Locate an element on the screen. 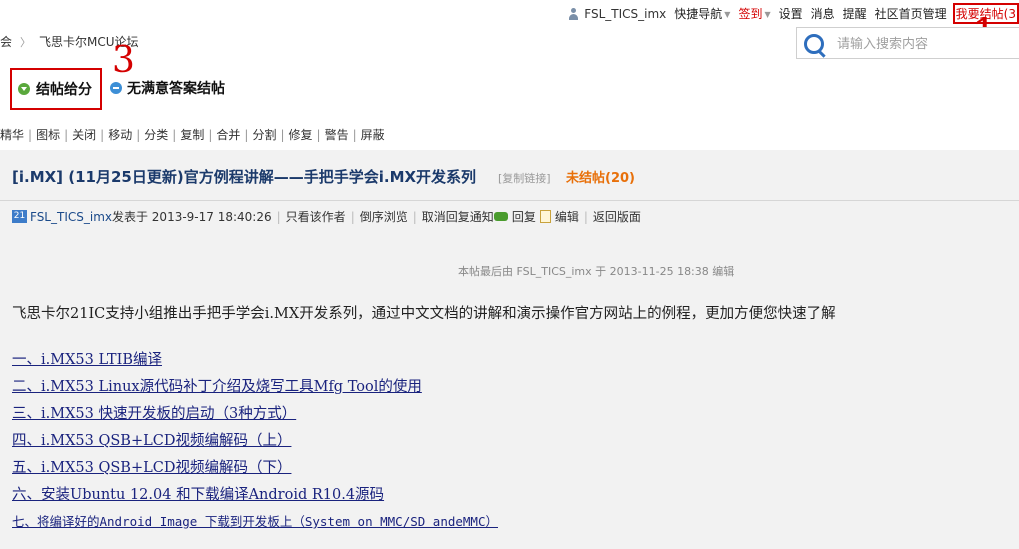  back-to-board-link: 返回版面 is located at coordinates (617, 216).